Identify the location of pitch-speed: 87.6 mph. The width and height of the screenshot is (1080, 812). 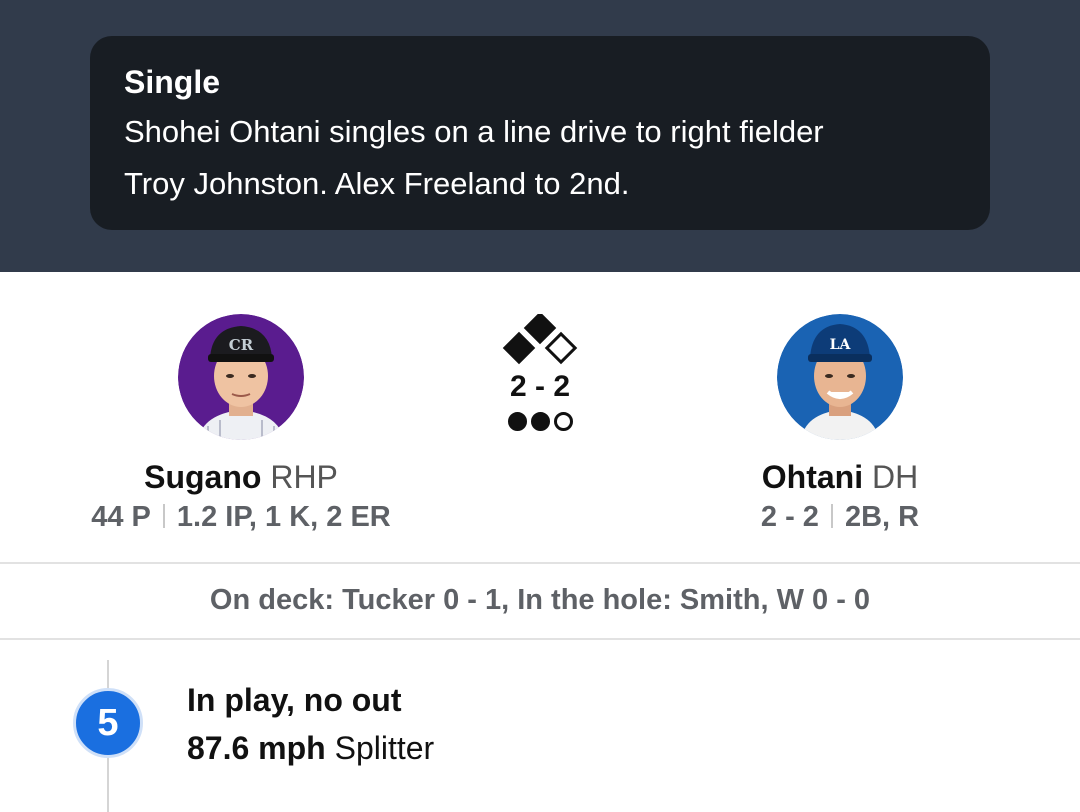
(256, 748).